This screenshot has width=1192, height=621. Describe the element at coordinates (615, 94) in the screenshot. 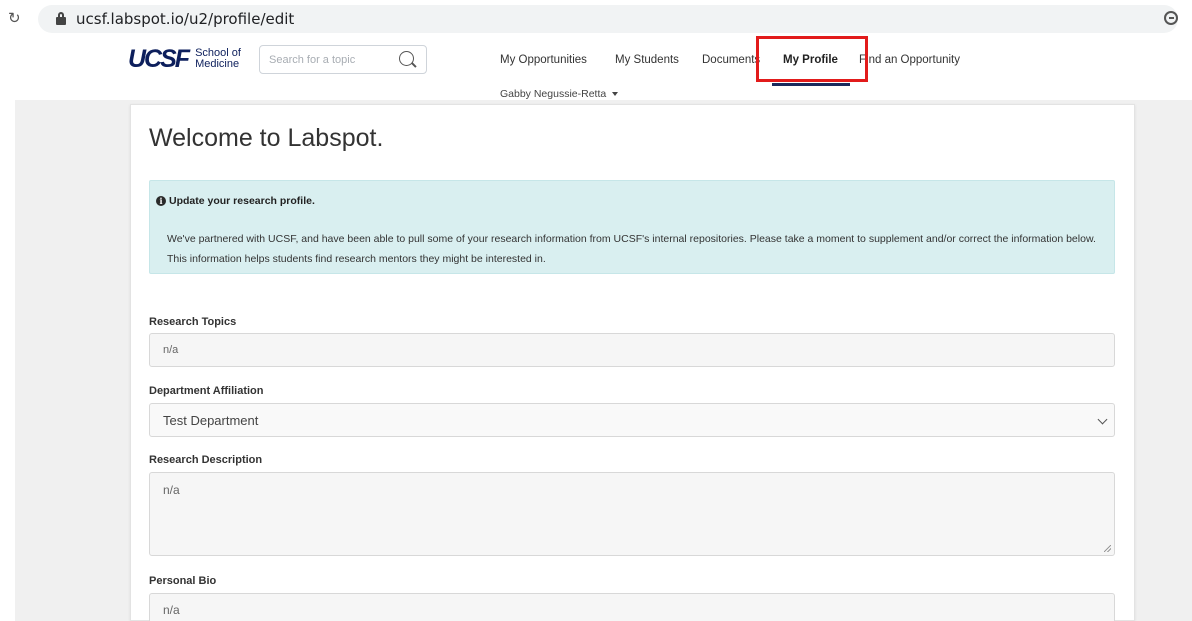

I see `caret-down-icon` at that location.